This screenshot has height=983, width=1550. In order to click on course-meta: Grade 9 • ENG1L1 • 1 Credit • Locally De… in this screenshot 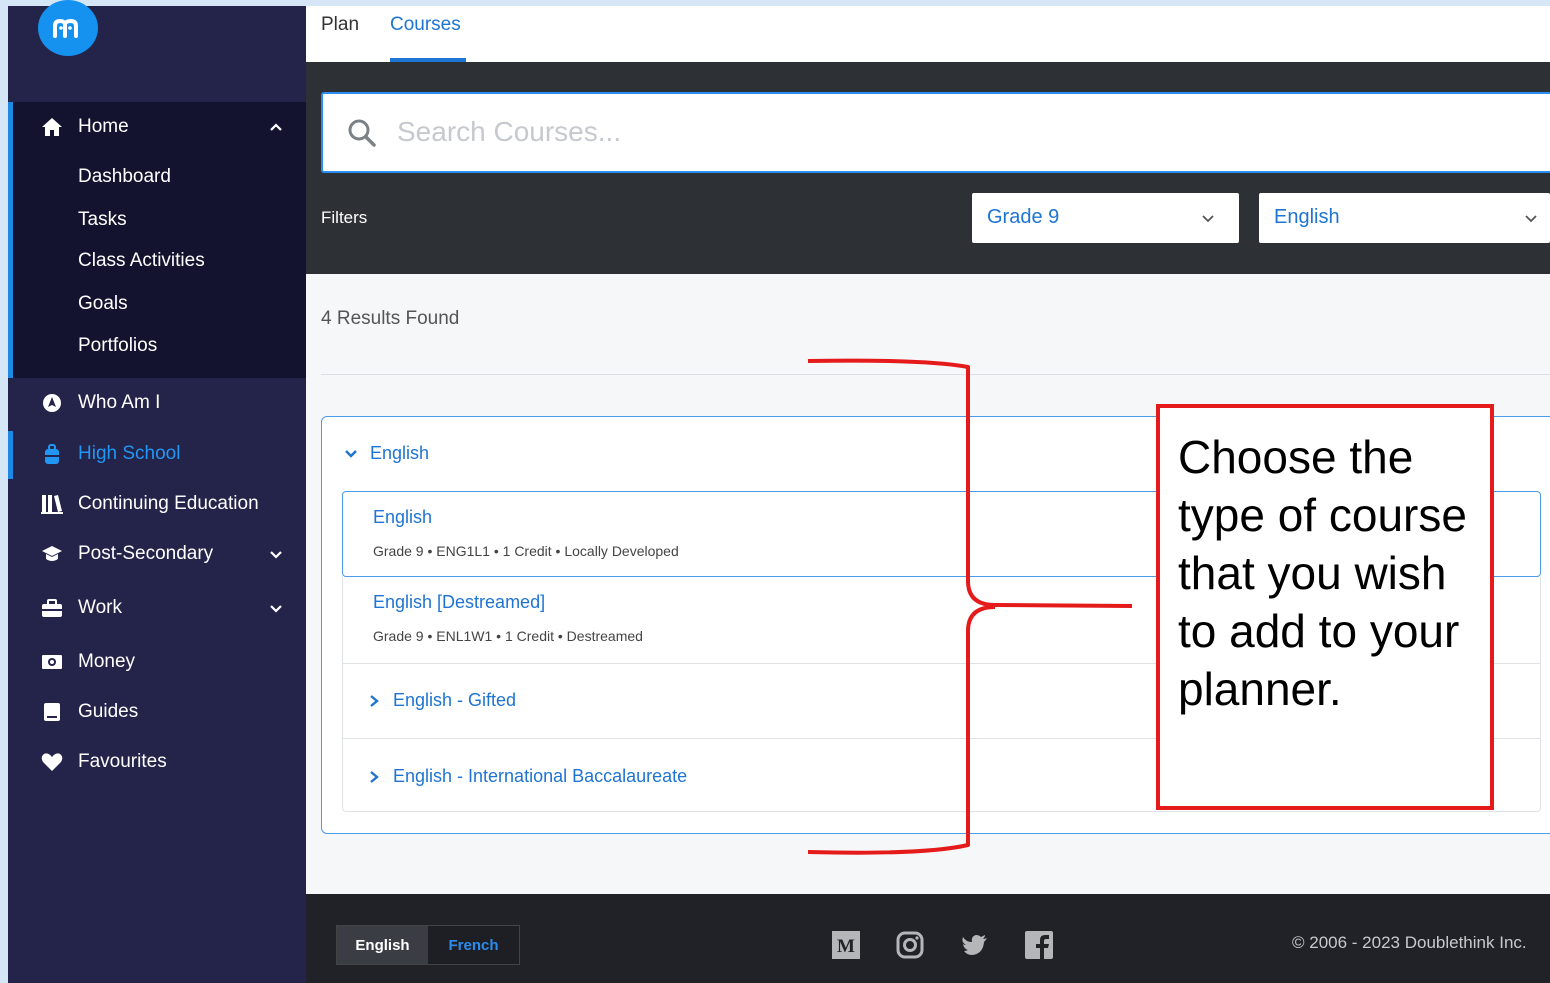, I will do `click(526, 551)`.